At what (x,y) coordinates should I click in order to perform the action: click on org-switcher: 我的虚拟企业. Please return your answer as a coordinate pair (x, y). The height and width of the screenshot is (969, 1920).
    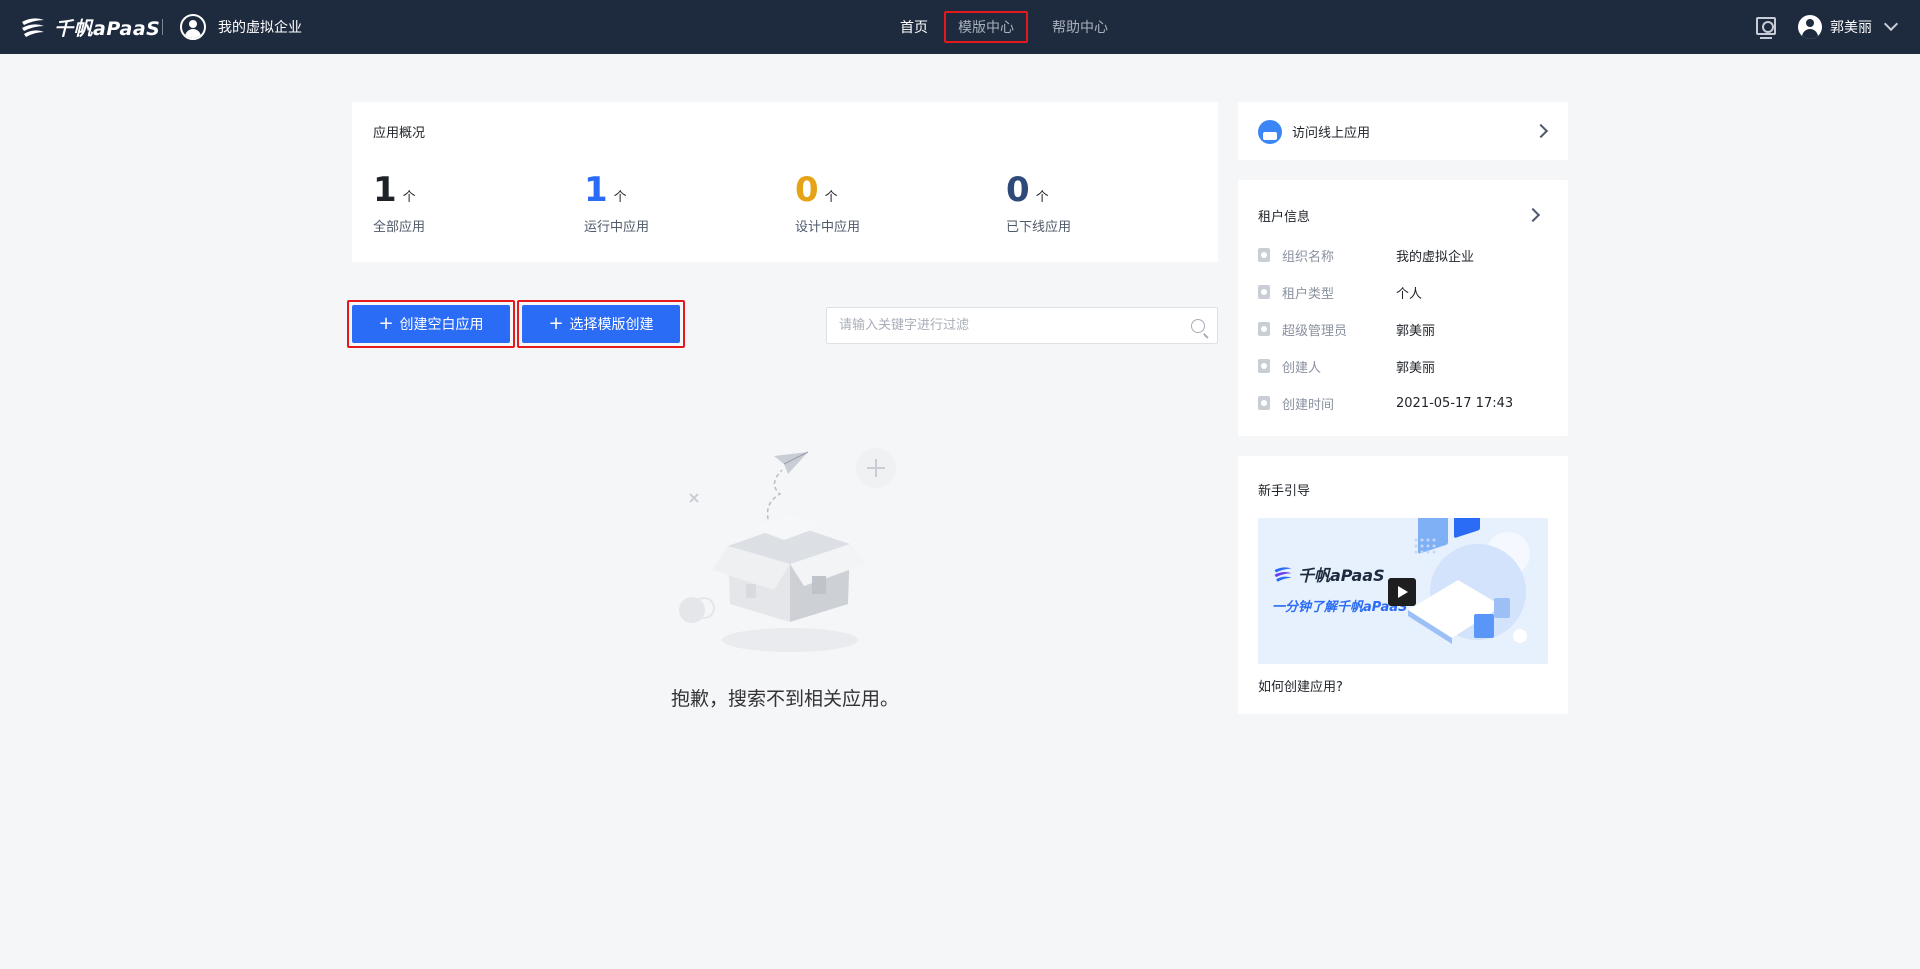
    Looking at the image, I should click on (241, 27).